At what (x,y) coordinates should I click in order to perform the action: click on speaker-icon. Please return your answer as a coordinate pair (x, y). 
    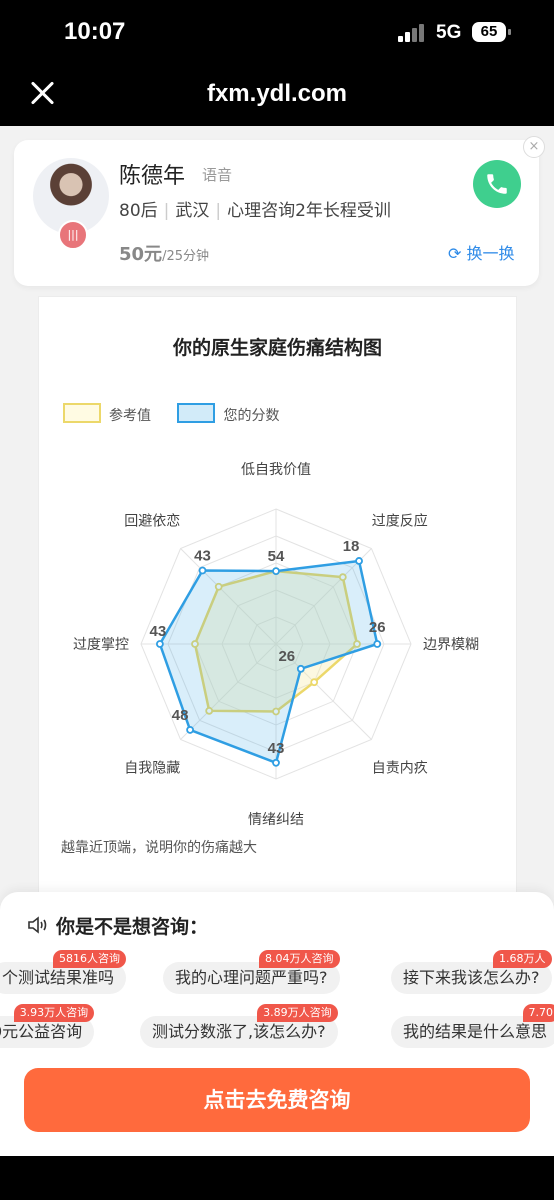
    Looking at the image, I should click on (37, 925).